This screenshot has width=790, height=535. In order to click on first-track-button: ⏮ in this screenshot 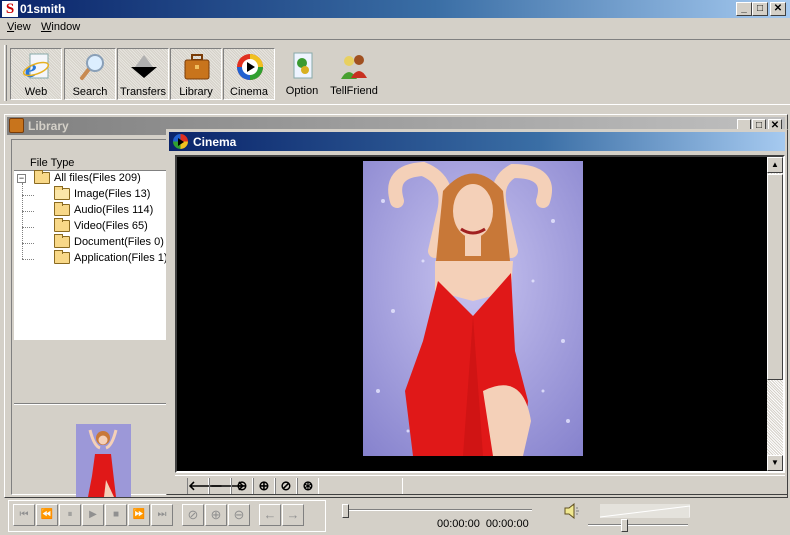, I will do `click(24, 515)`.